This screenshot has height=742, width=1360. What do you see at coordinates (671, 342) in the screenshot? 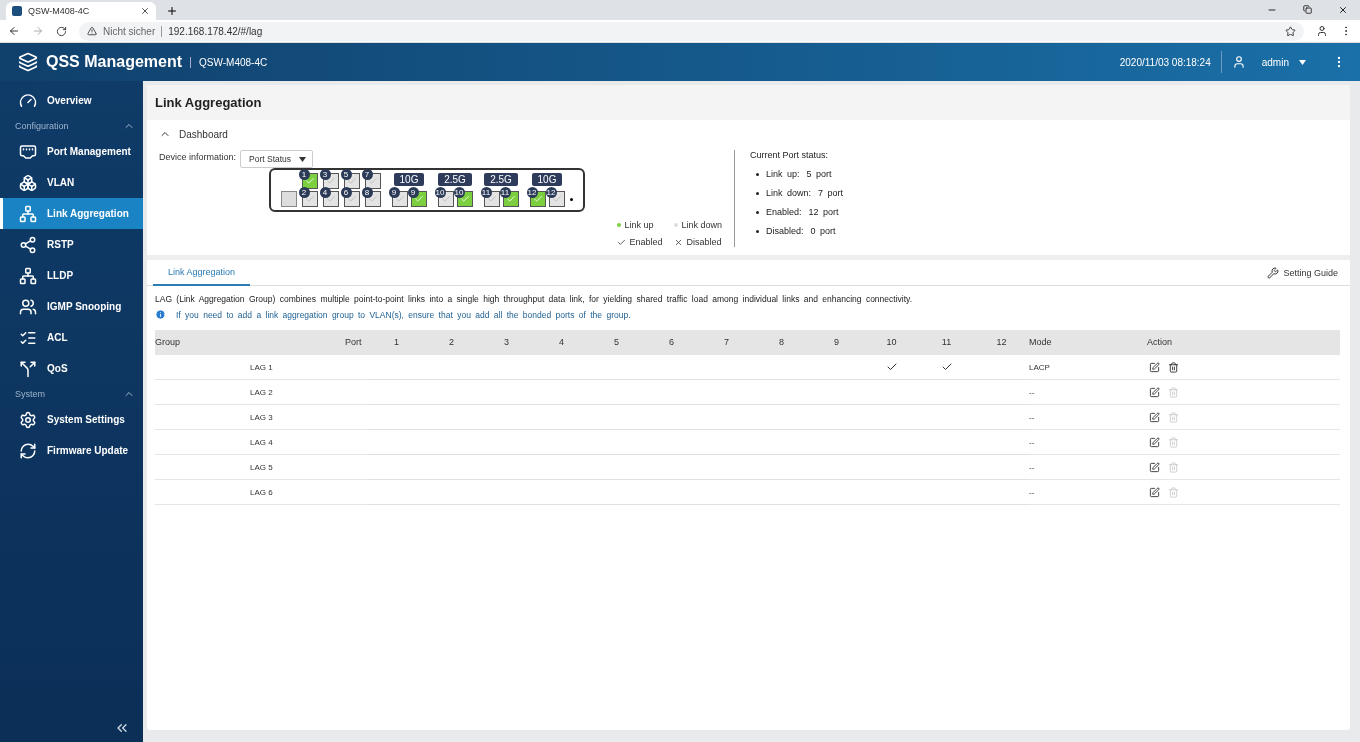
I see `column-header: 6` at bounding box center [671, 342].